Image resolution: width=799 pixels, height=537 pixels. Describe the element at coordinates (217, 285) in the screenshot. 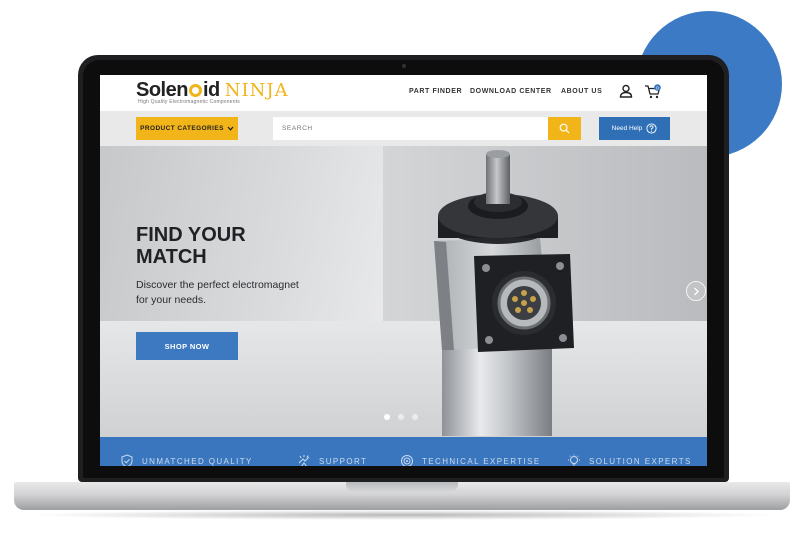

I see `hero-subtitle-line-1: Discover the perfect electromagnet` at that location.